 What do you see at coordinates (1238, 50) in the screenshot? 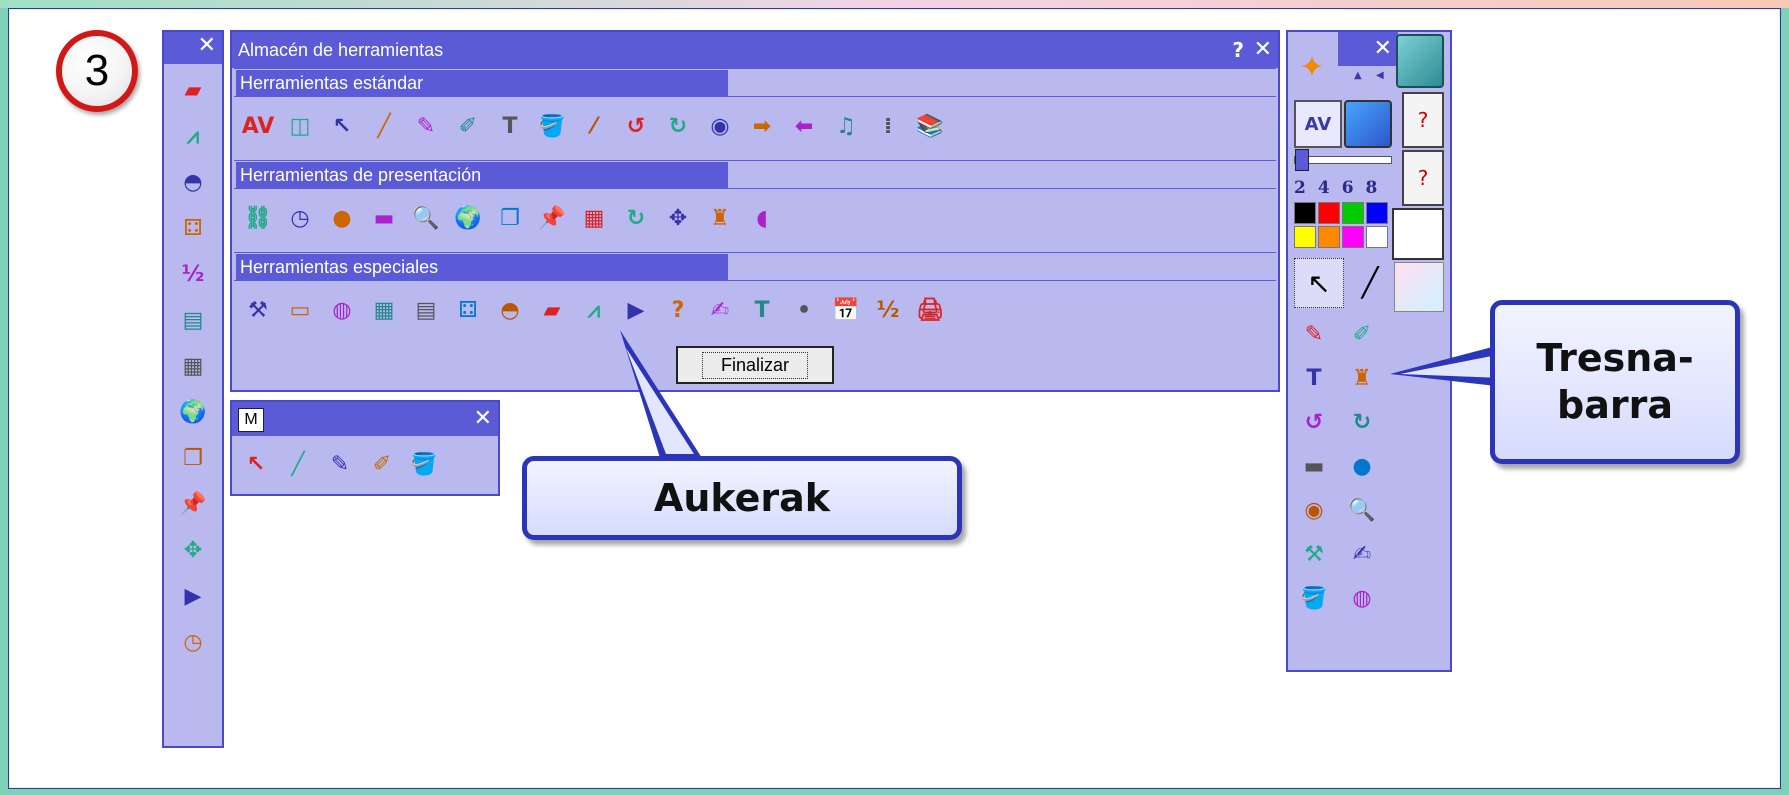
I see `help-icon: ?` at bounding box center [1238, 50].